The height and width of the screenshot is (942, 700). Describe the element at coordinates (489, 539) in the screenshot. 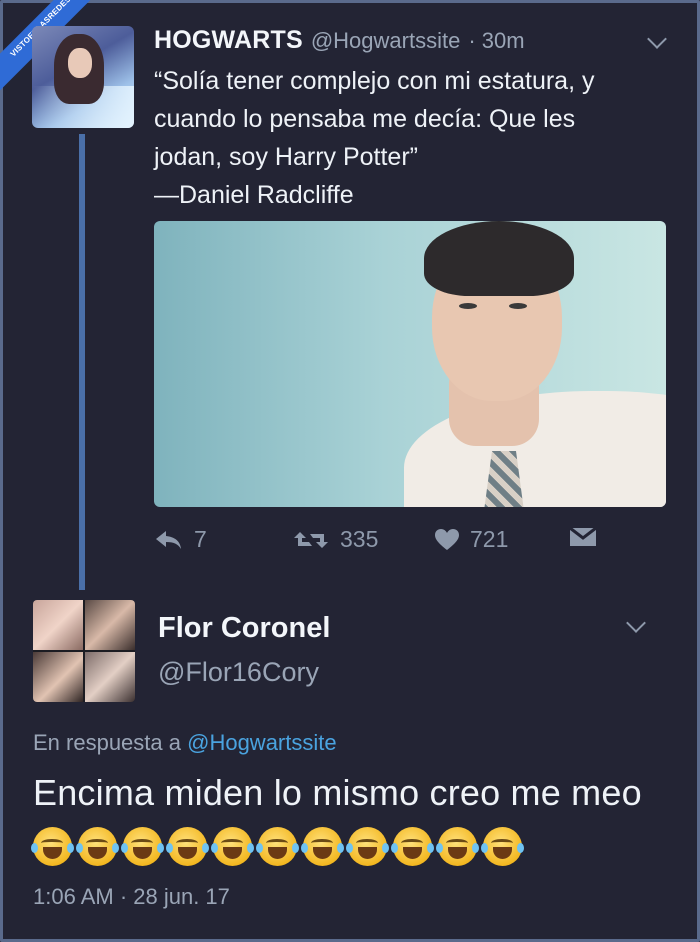

I see `like-count: 721` at that location.